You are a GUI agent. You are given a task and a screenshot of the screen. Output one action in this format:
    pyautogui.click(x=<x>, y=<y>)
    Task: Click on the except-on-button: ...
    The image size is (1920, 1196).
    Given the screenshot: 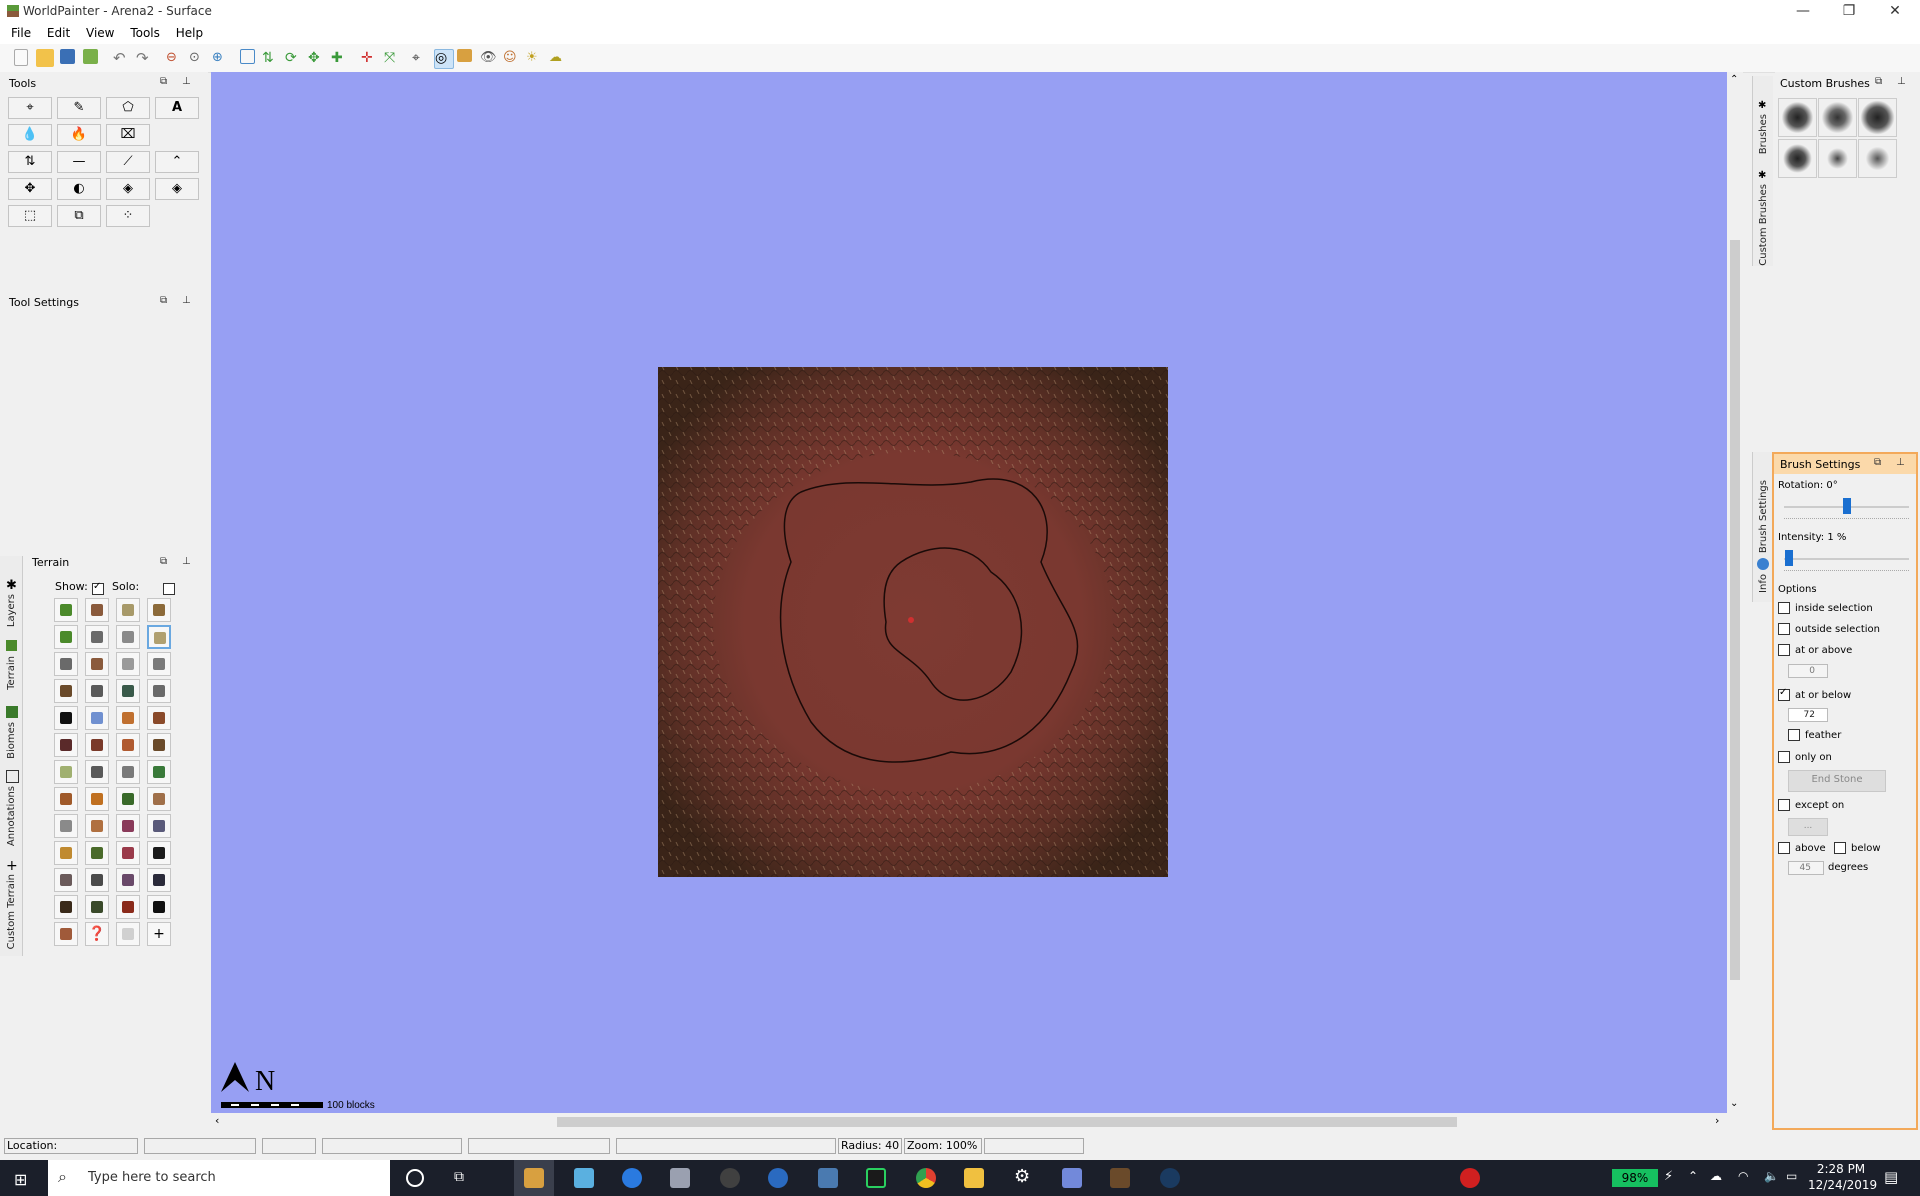 What is the action you would take?
    pyautogui.click(x=1808, y=827)
    